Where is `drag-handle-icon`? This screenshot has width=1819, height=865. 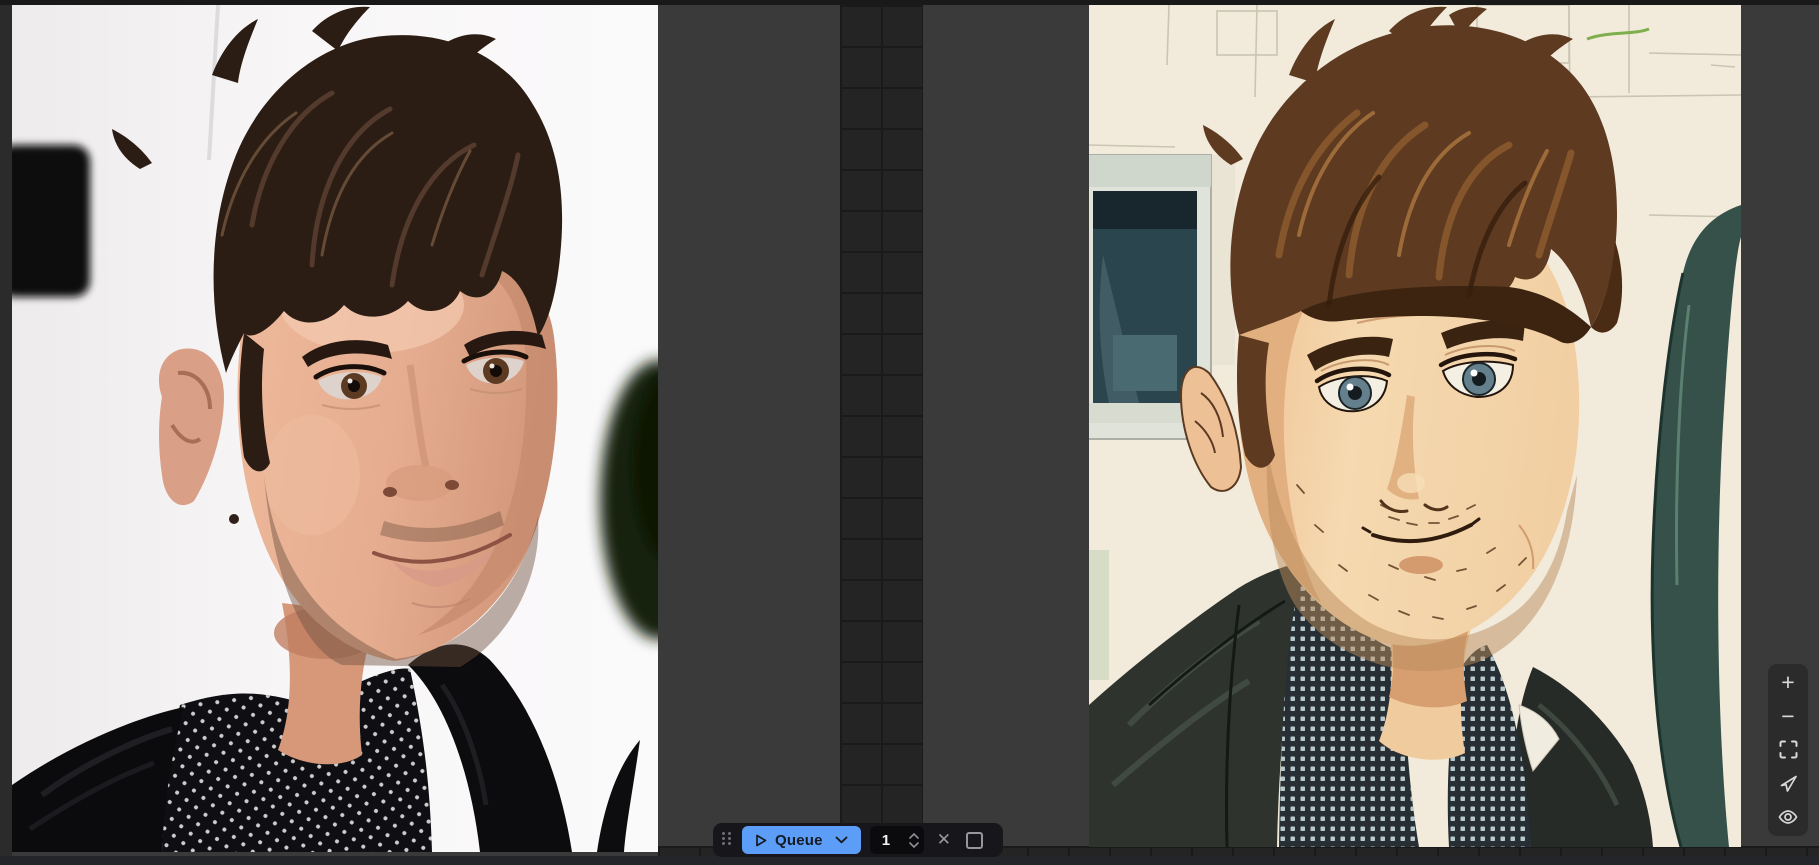 drag-handle-icon is located at coordinates (727, 840).